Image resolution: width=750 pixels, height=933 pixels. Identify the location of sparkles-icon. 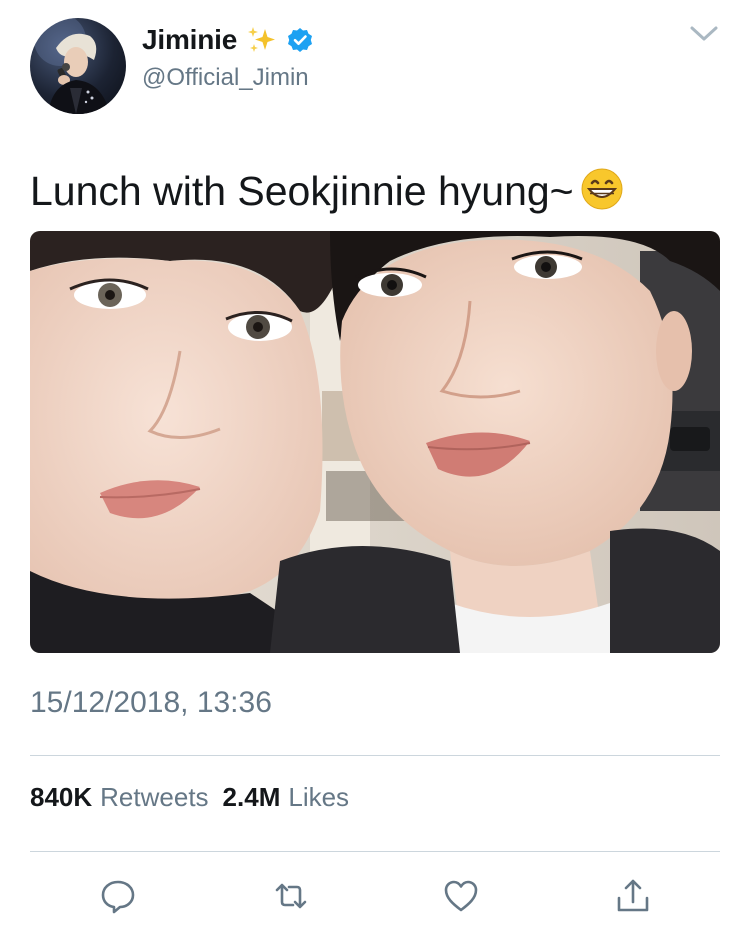
(262, 40).